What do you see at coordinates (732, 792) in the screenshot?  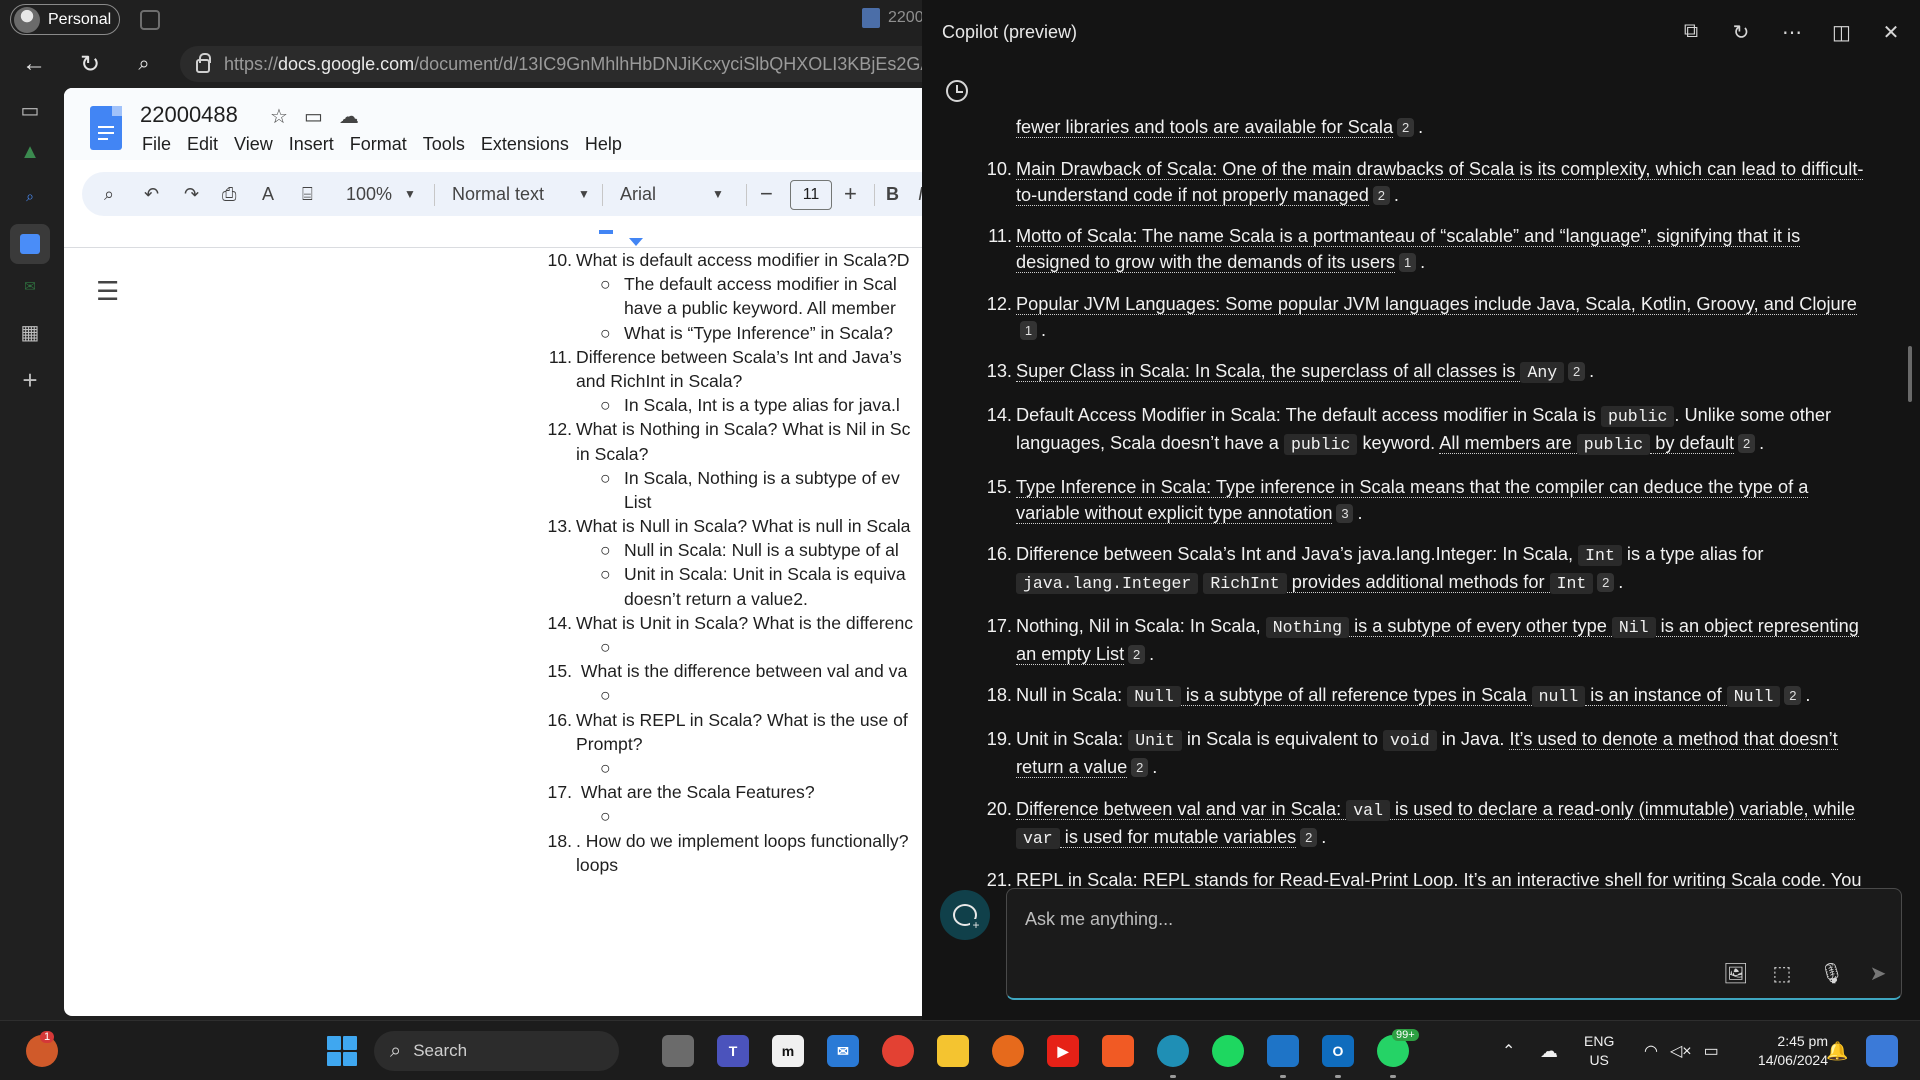 I see `document-line: 17. What are the Scala Features?` at bounding box center [732, 792].